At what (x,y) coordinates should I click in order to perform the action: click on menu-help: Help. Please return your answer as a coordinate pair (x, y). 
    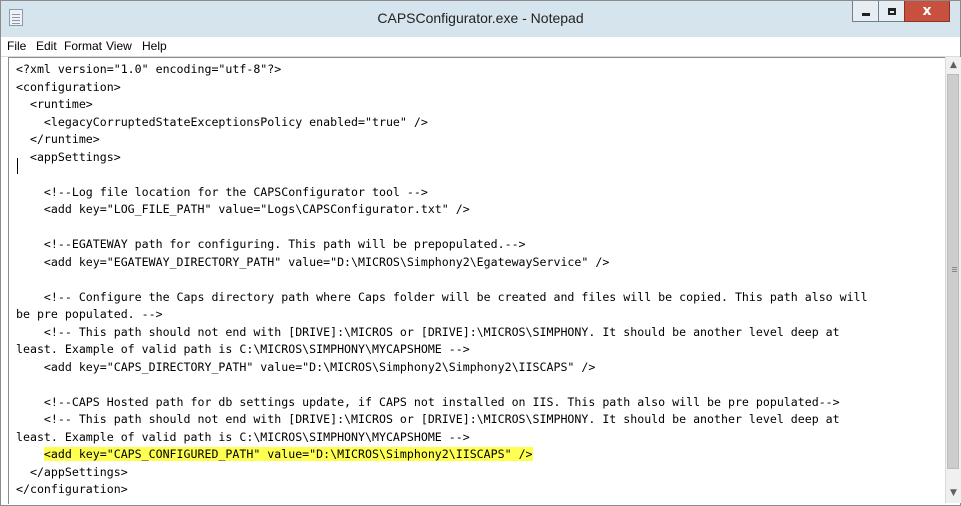
    Looking at the image, I should click on (154, 46).